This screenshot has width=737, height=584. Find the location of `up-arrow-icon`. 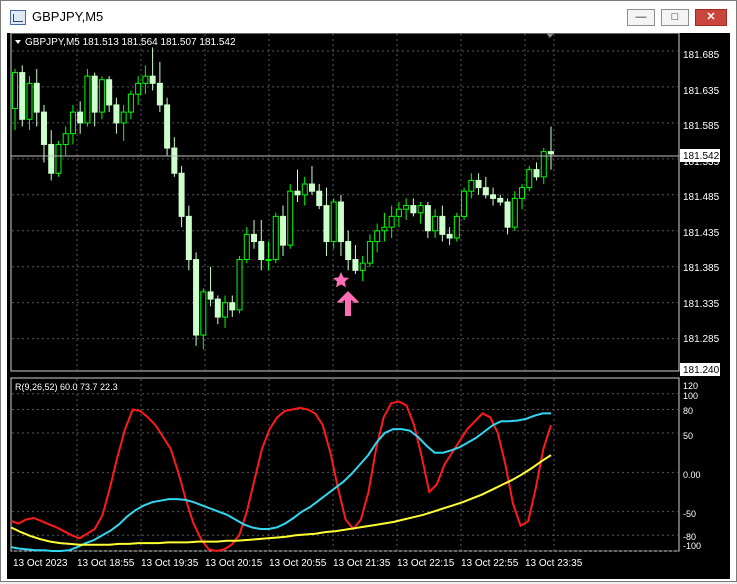

up-arrow-icon is located at coordinates (348, 303).